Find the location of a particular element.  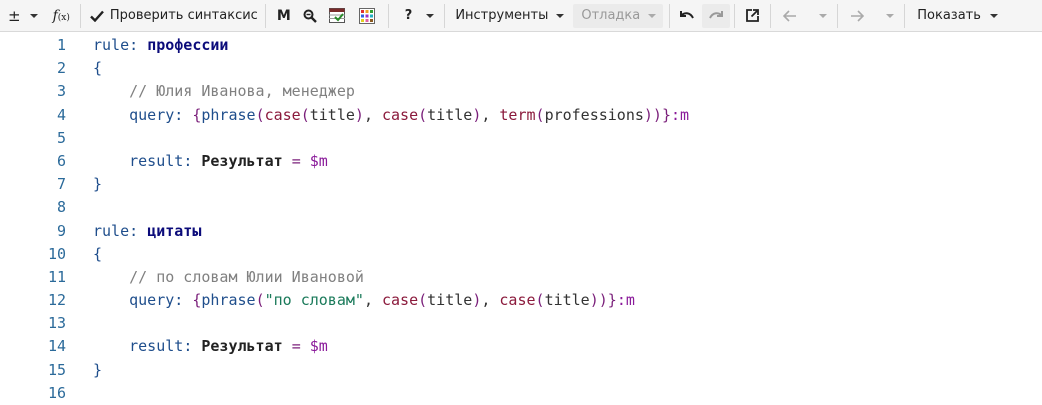

color-grid-button is located at coordinates (367, 16).